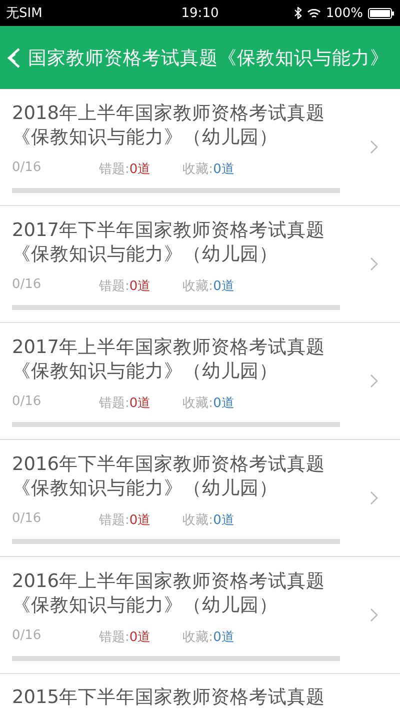 The image size is (400, 711). Describe the element at coordinates (14, 57) in the screenshot. I see `back-icon` at that location.